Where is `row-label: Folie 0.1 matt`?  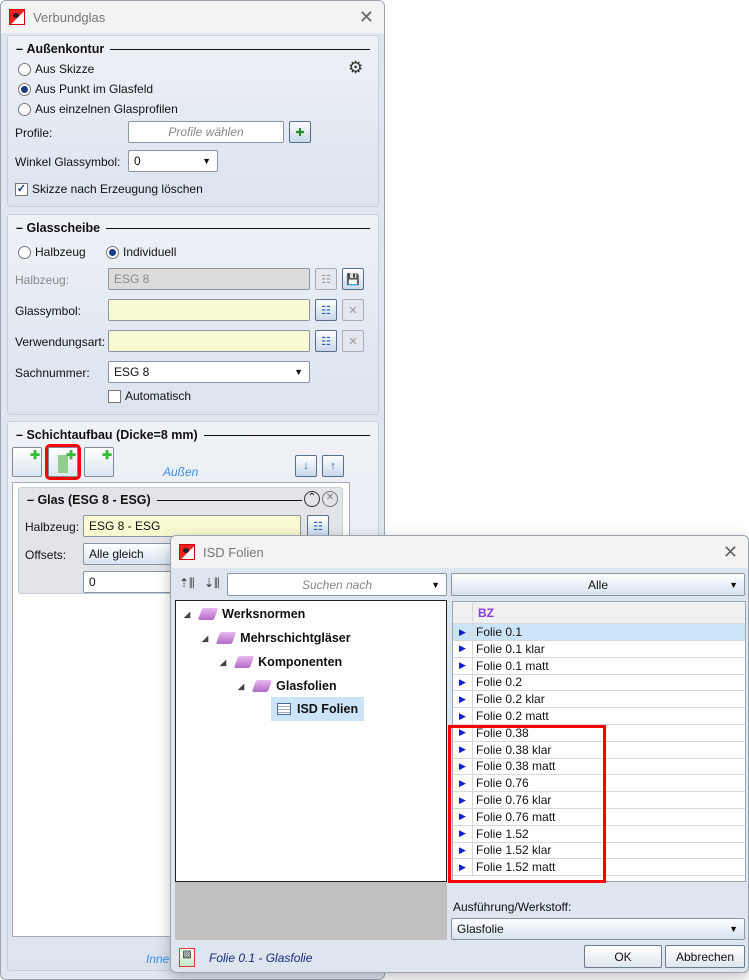 row-label: Folie 0.1 matt is located at coordinates (512, 665).